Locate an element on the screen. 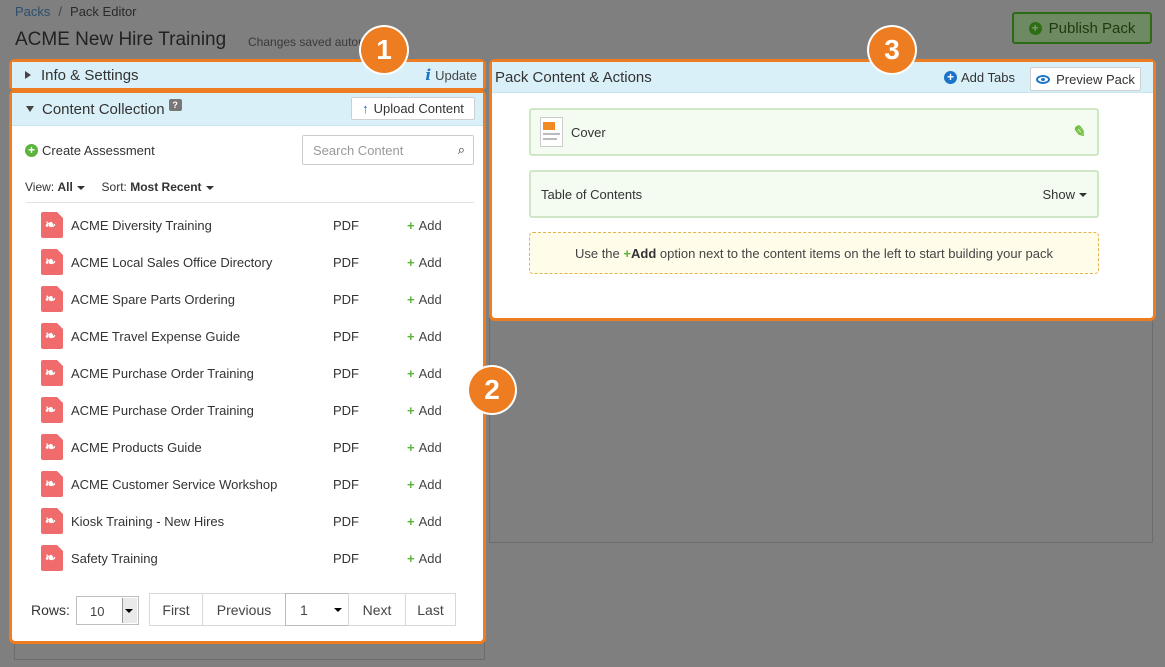 The height and width of the screenshot is (667, 1165). info-settings-header: Info & Settings i Update is located at coordinates (247, 75).